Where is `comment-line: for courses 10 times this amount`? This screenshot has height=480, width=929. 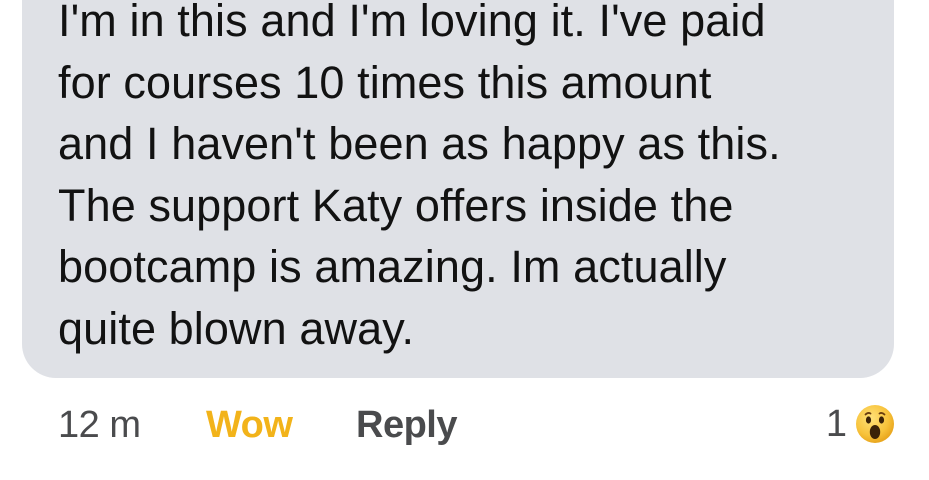 comment-line: for courses 10 times this amount is located at coordinates (385, 82).